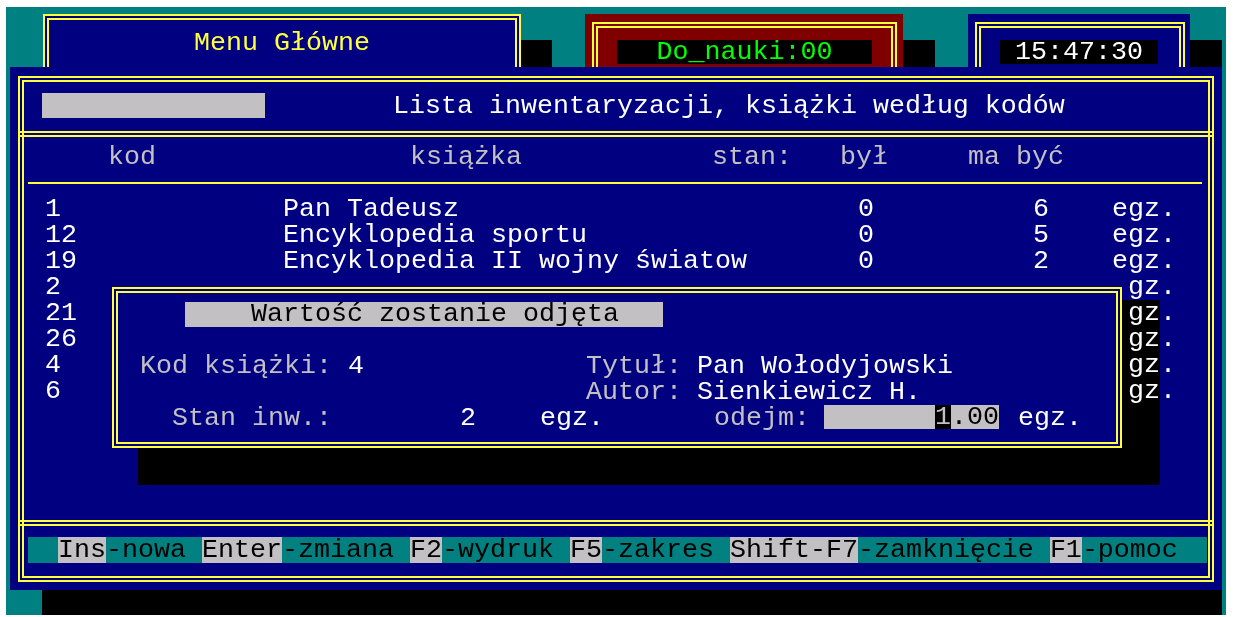  Describe the element at coordinates (1016, 157) in the screenshot. I see `column-header: ma być` at that location.